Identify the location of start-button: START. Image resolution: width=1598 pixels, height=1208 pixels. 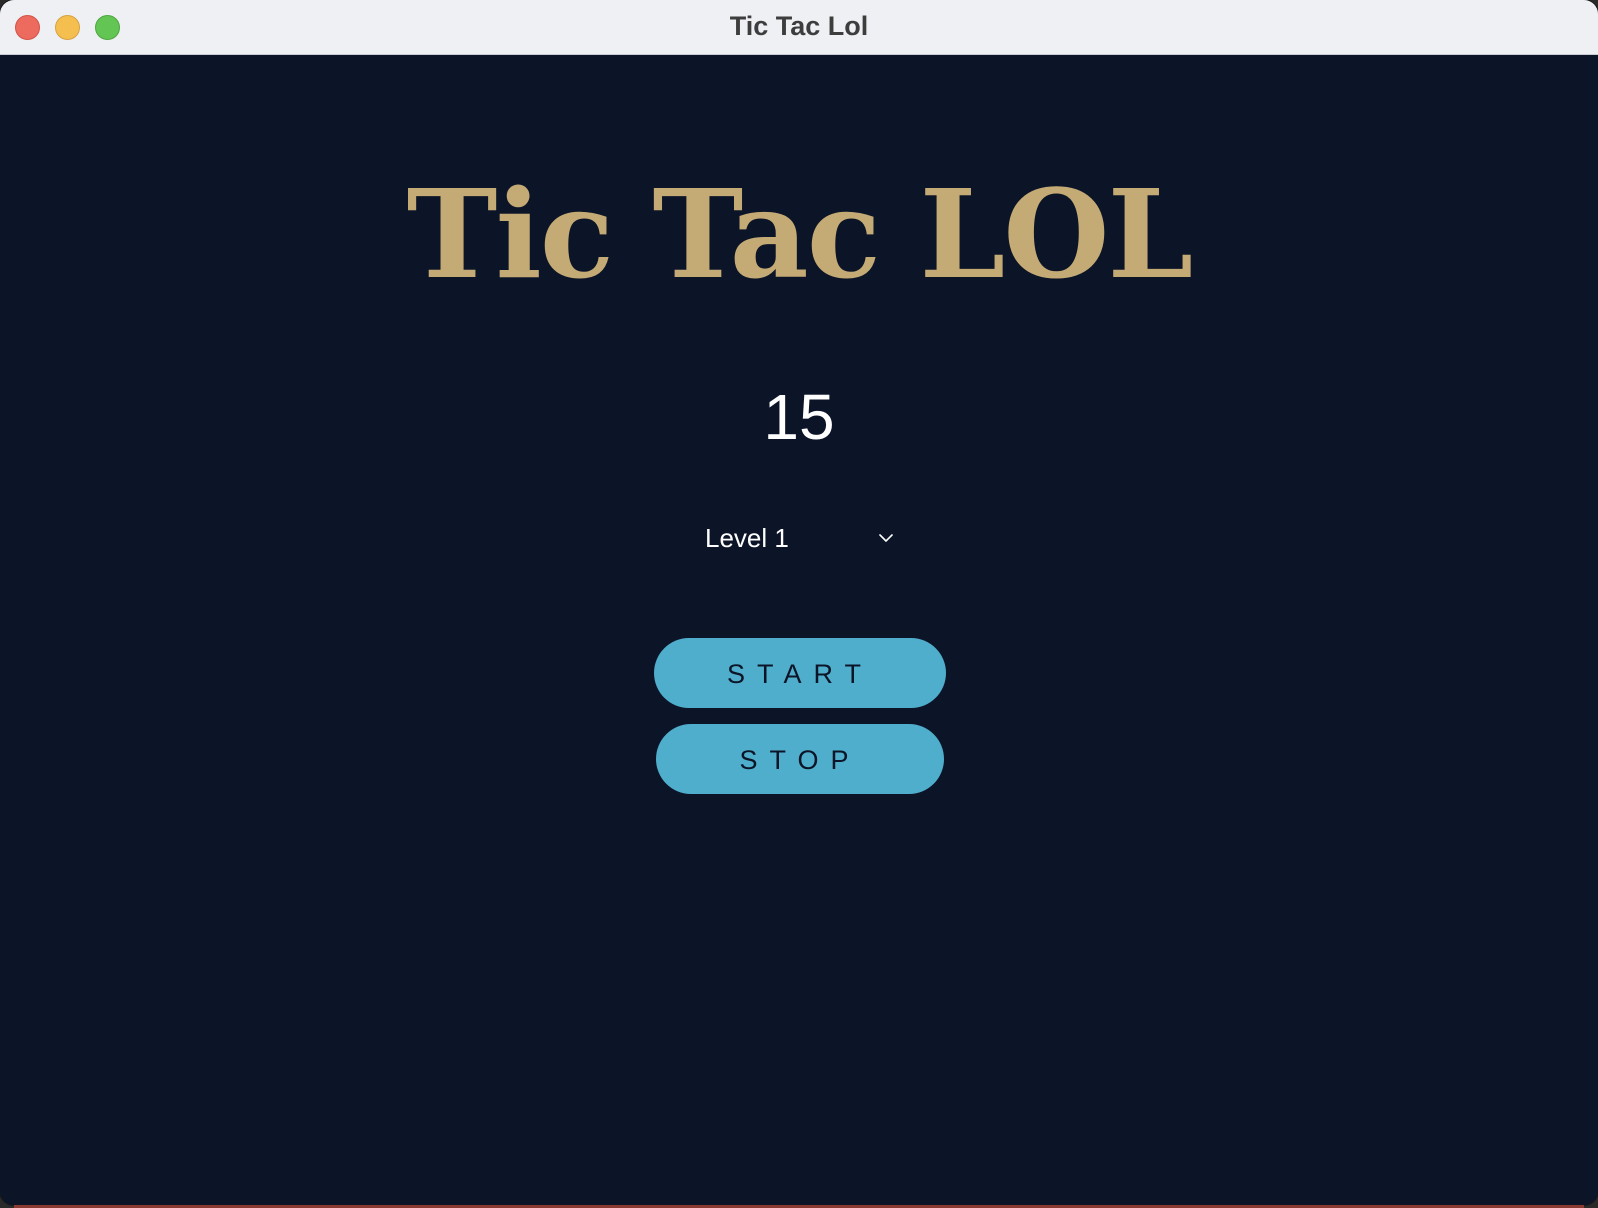
(800, 673).